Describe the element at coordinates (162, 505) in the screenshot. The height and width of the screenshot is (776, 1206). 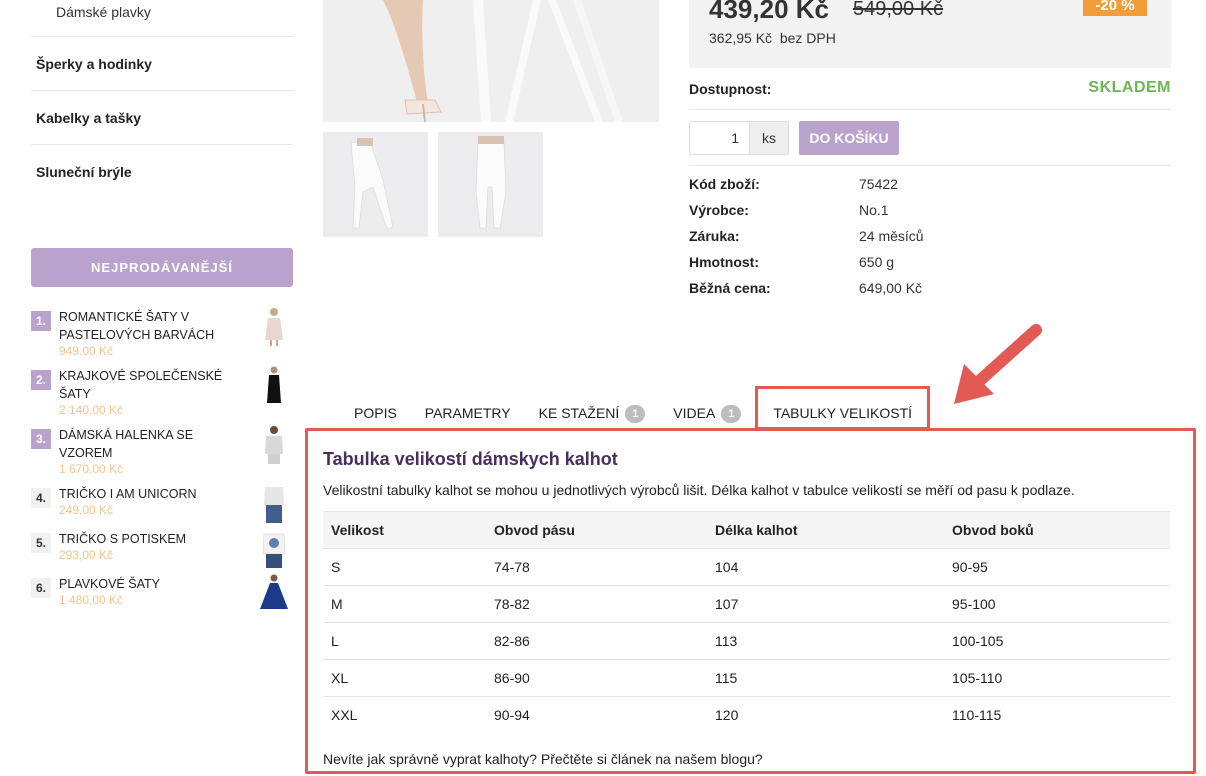
I see `bestseller-item: 4. Tričko I am unicorn 249,00 Kč` at that location.